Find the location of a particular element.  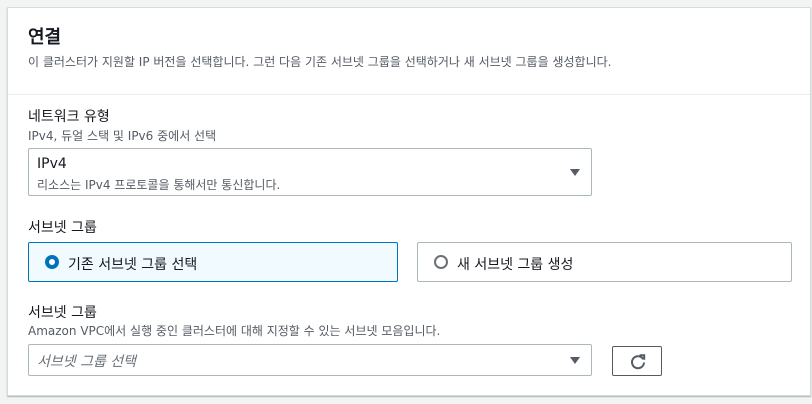

subnet-group-placeholder: 서브넷 그룹 선택 is located at coordinates (87, 362).